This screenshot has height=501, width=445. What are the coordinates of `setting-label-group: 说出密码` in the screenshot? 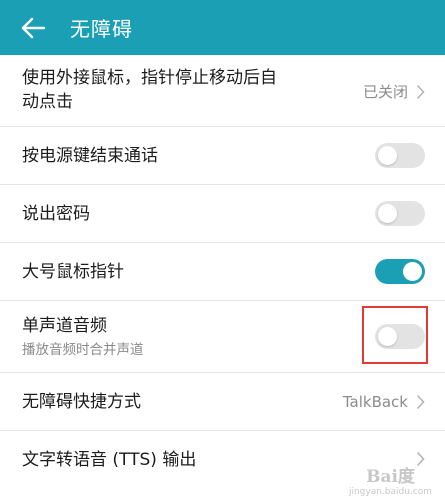 It's located at (56, 214).